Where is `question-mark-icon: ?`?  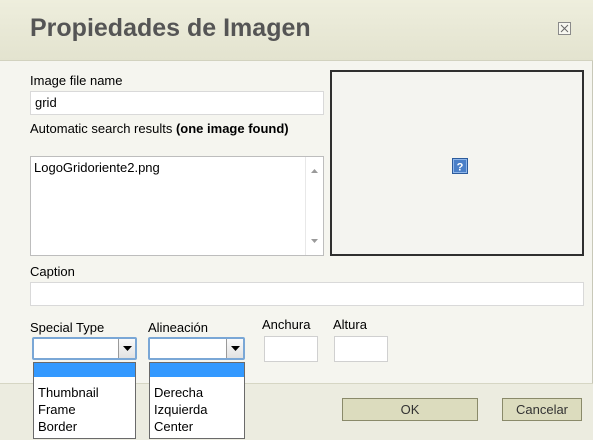 question-mark-icon: ? is located at coordinates (460, 166).